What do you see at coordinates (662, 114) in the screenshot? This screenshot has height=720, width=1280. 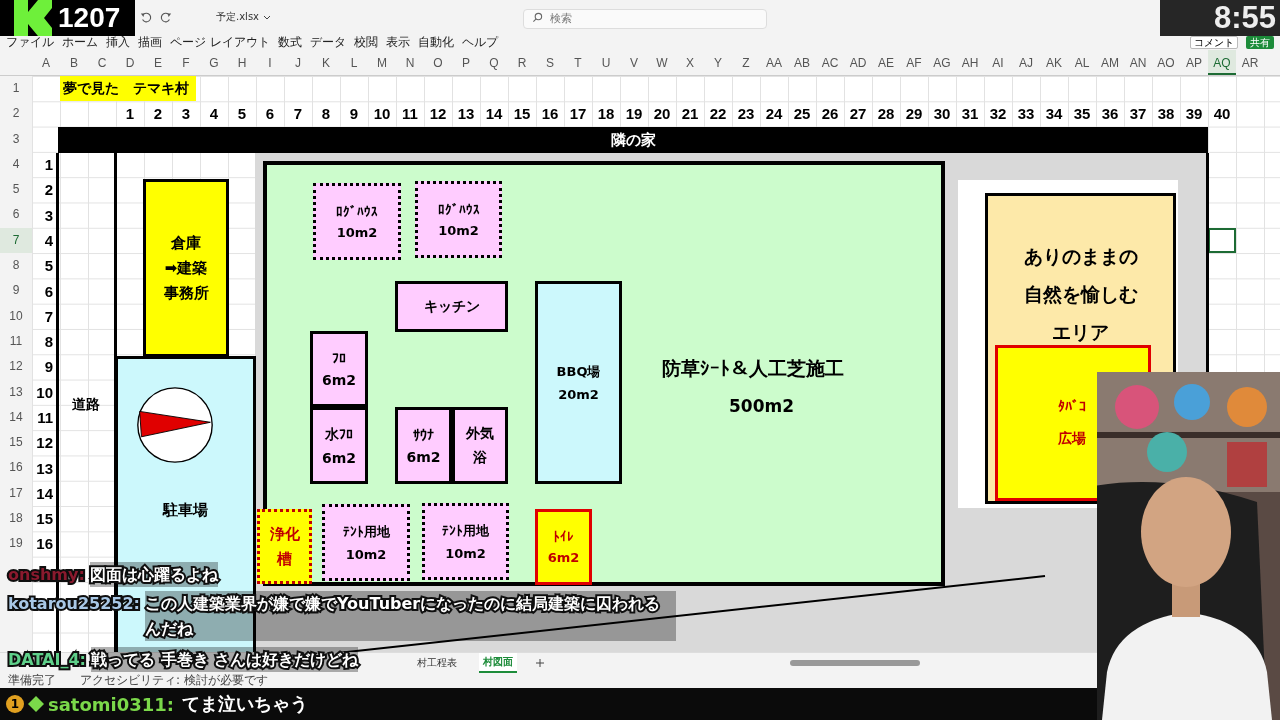 I see `cell-number: 20` at bounding box center [662, 114].